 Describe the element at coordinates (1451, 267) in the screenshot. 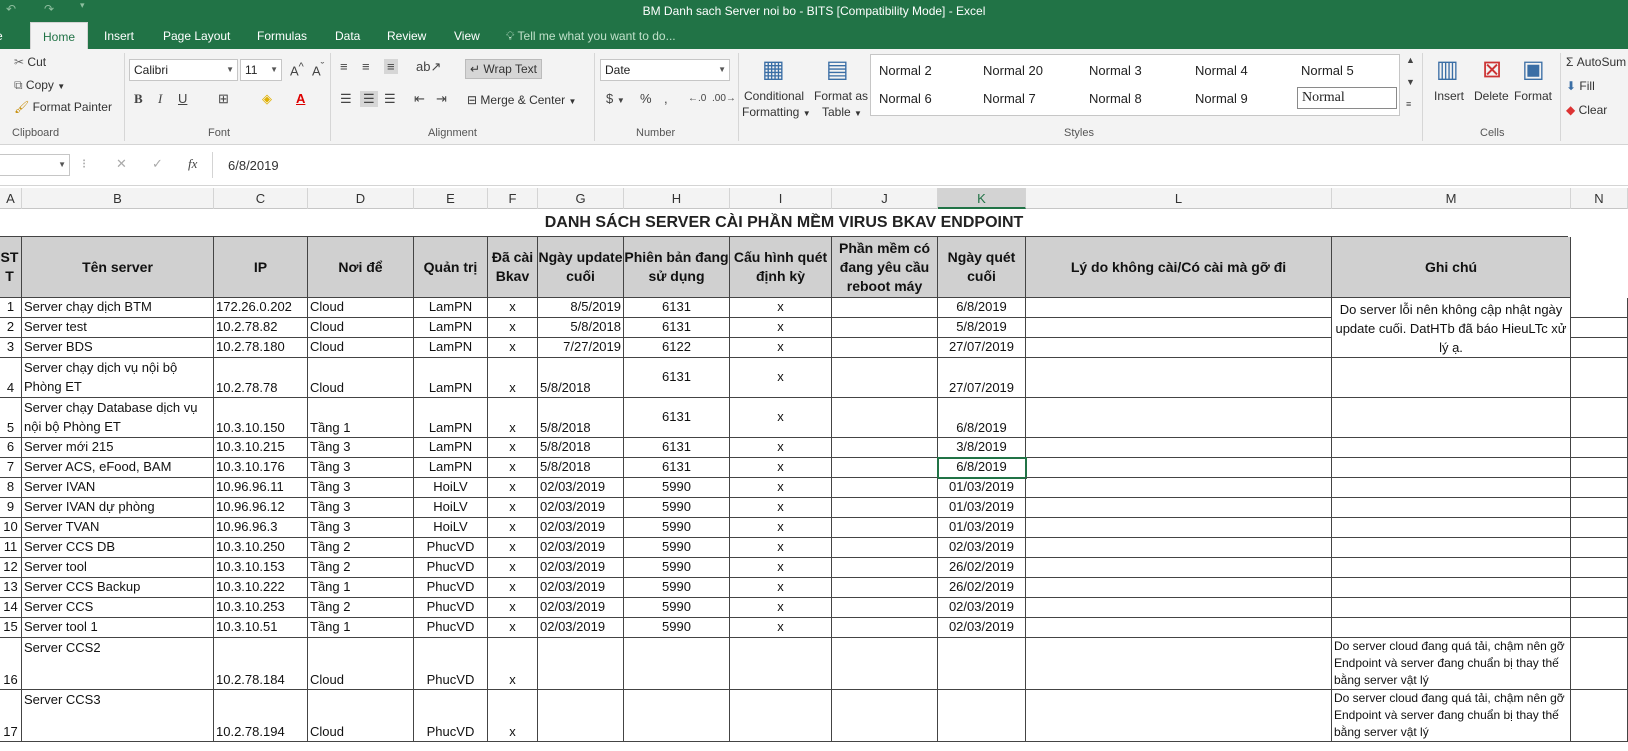

I see `header-cell: Ghi chú` at that location.